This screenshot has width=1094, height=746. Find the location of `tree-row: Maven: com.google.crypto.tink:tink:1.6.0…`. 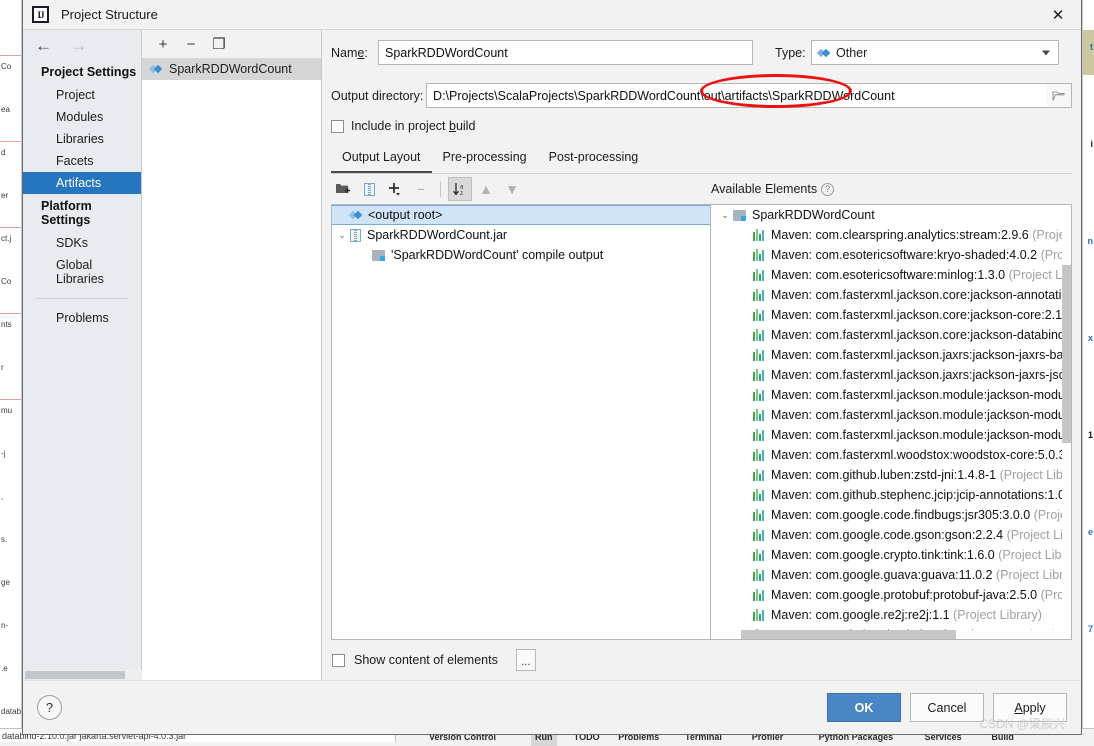

tree-row: Maven: com.google.crypto.tink:tink:1.6.0… is located at coordinates (891, 555).